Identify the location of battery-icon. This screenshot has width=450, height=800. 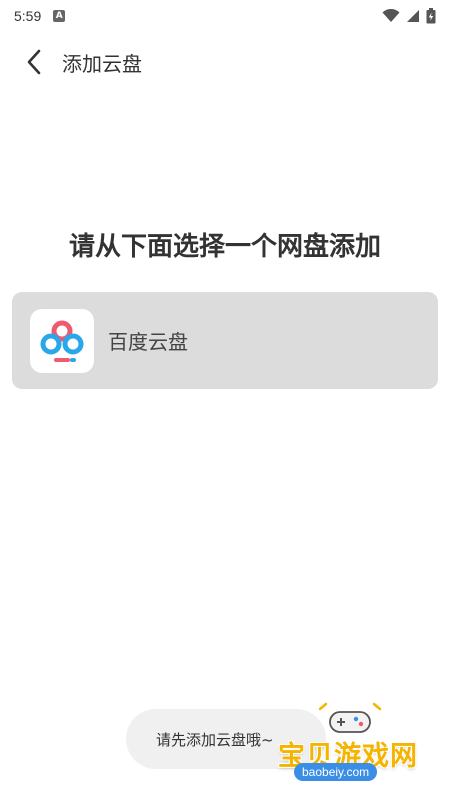
(431, 16).